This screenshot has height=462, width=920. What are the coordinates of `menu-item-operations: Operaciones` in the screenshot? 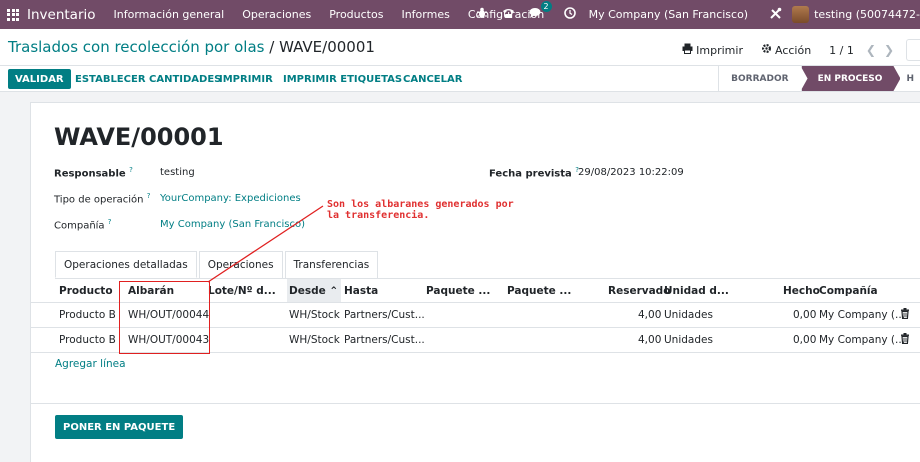 It's located at (276, 14).